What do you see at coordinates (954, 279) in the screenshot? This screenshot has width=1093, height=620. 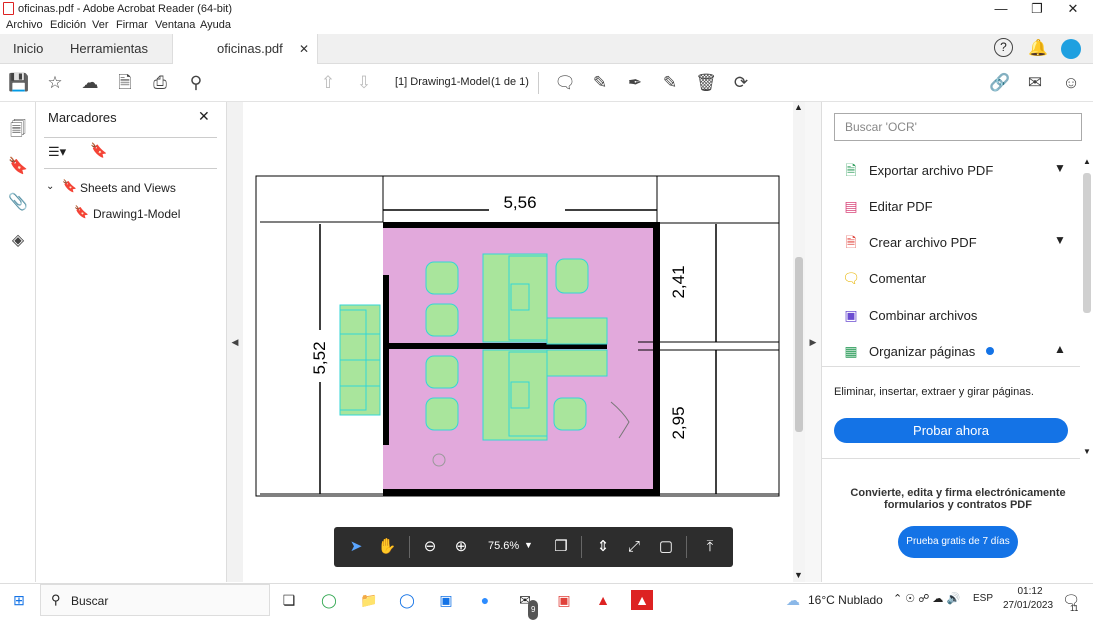 I see `tool-comment: 🗨 Comentar` at bounding box center [954, 279].